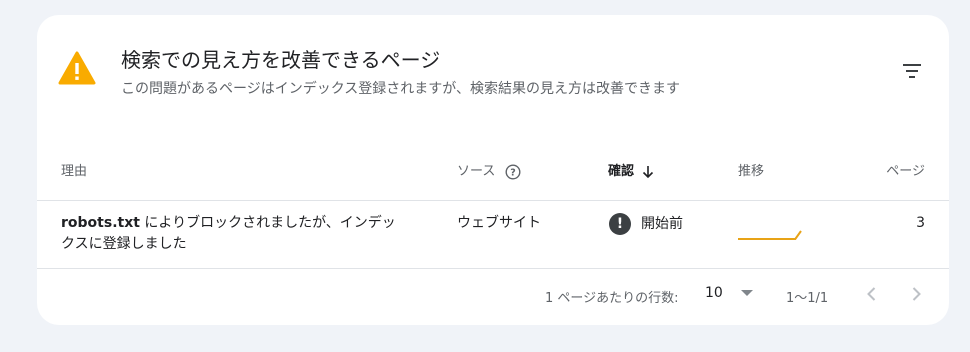  I want to click on help-icon: ?, so click(513, 172).